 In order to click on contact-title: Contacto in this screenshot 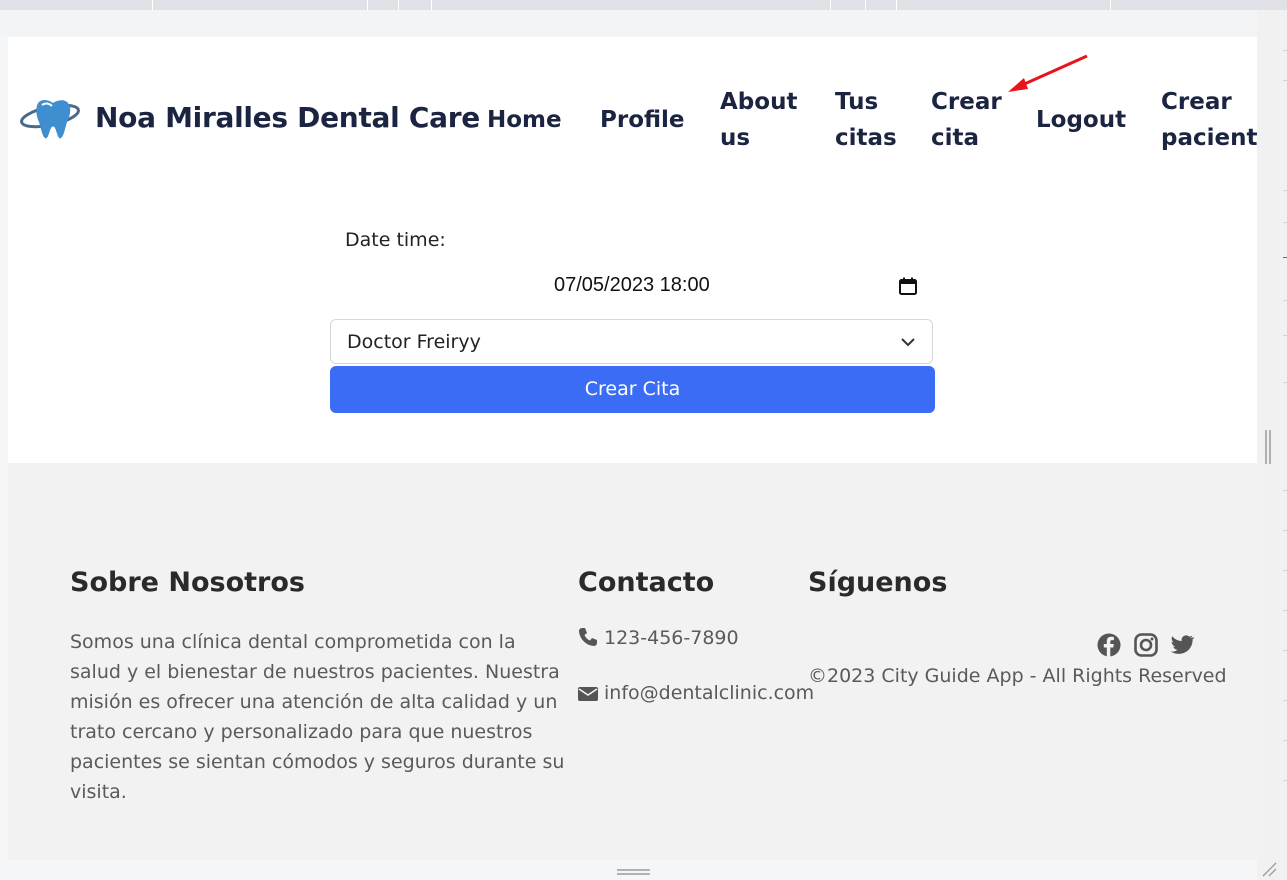, I will do `click(646, 582)`.